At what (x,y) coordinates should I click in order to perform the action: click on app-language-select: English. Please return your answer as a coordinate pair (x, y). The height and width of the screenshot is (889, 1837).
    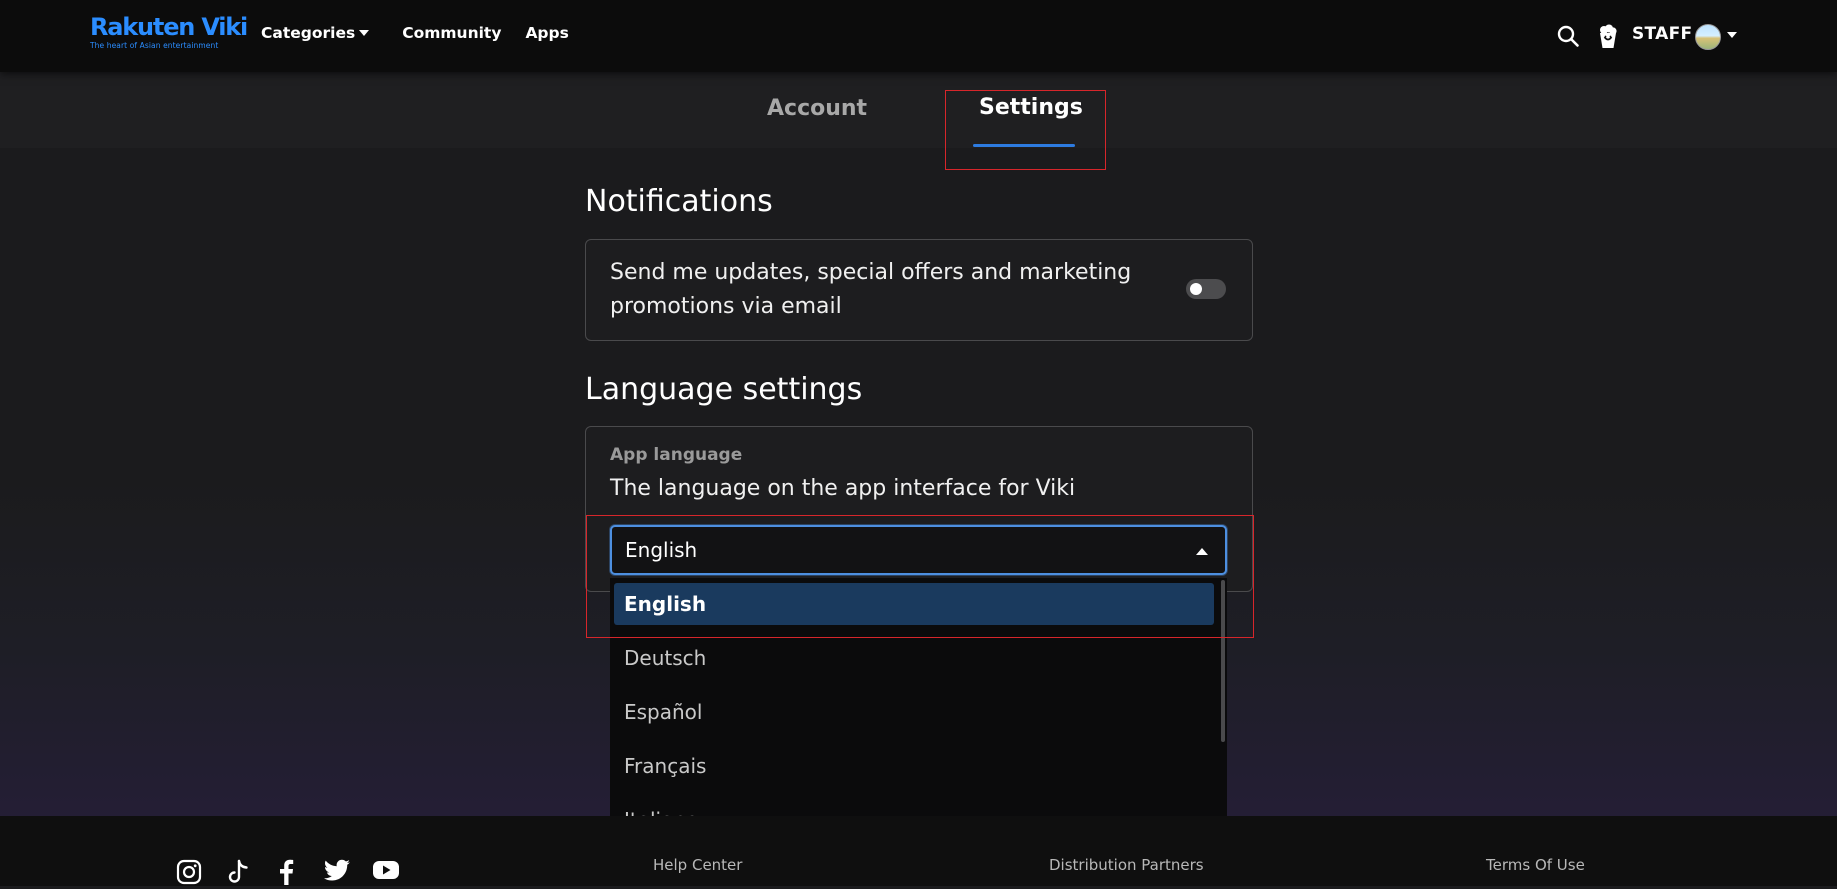
    Looking at the image, I should click on (918, 550).